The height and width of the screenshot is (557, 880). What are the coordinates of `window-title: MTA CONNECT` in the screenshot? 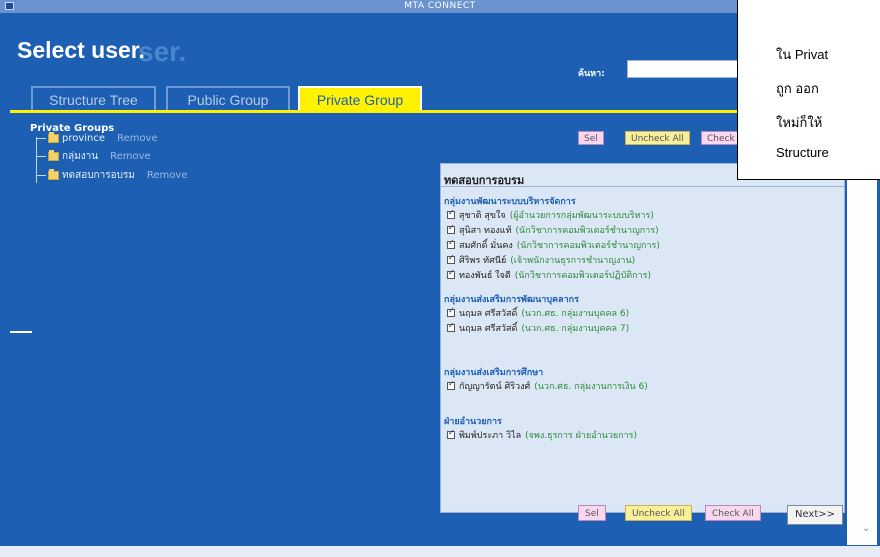 It's located at (440, 6).